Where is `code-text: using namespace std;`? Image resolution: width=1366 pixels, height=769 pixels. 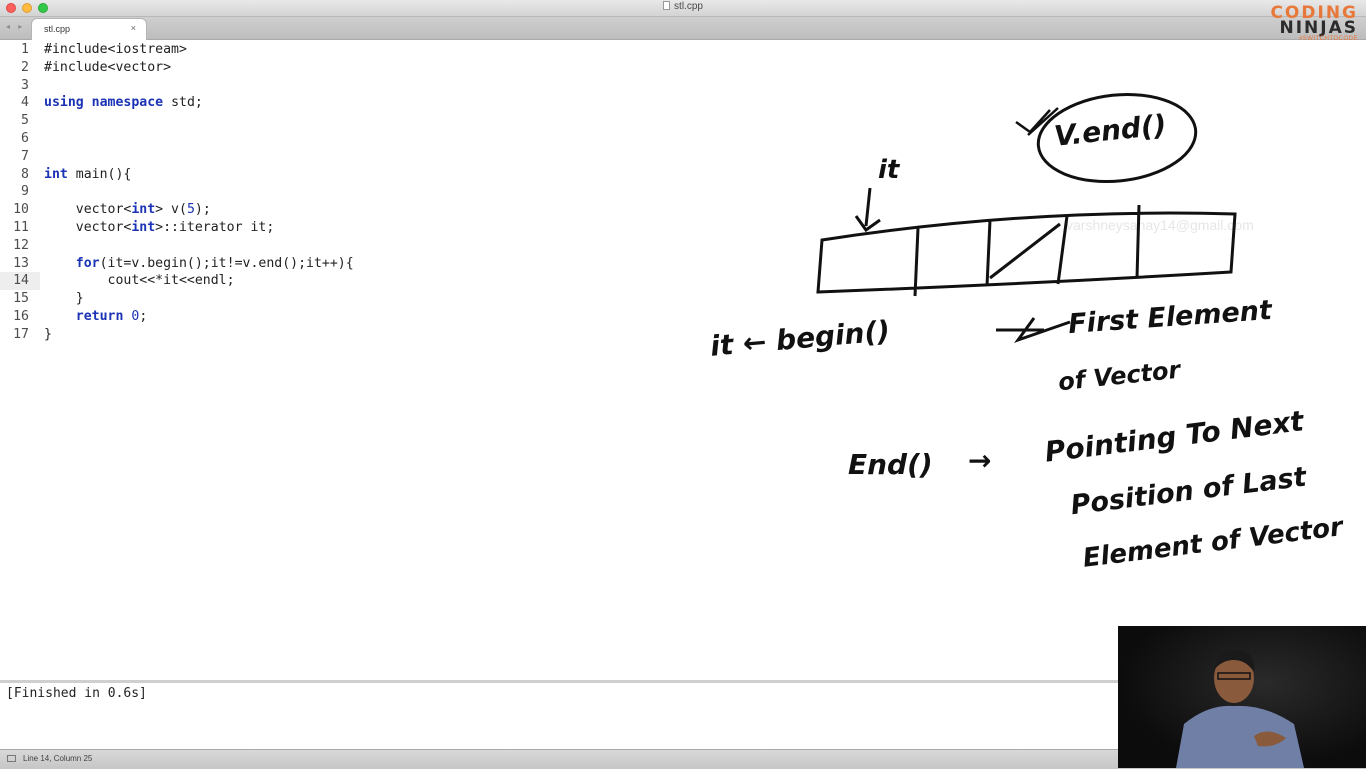
code-text: using namespace std; is located at coordinates (123, 103).